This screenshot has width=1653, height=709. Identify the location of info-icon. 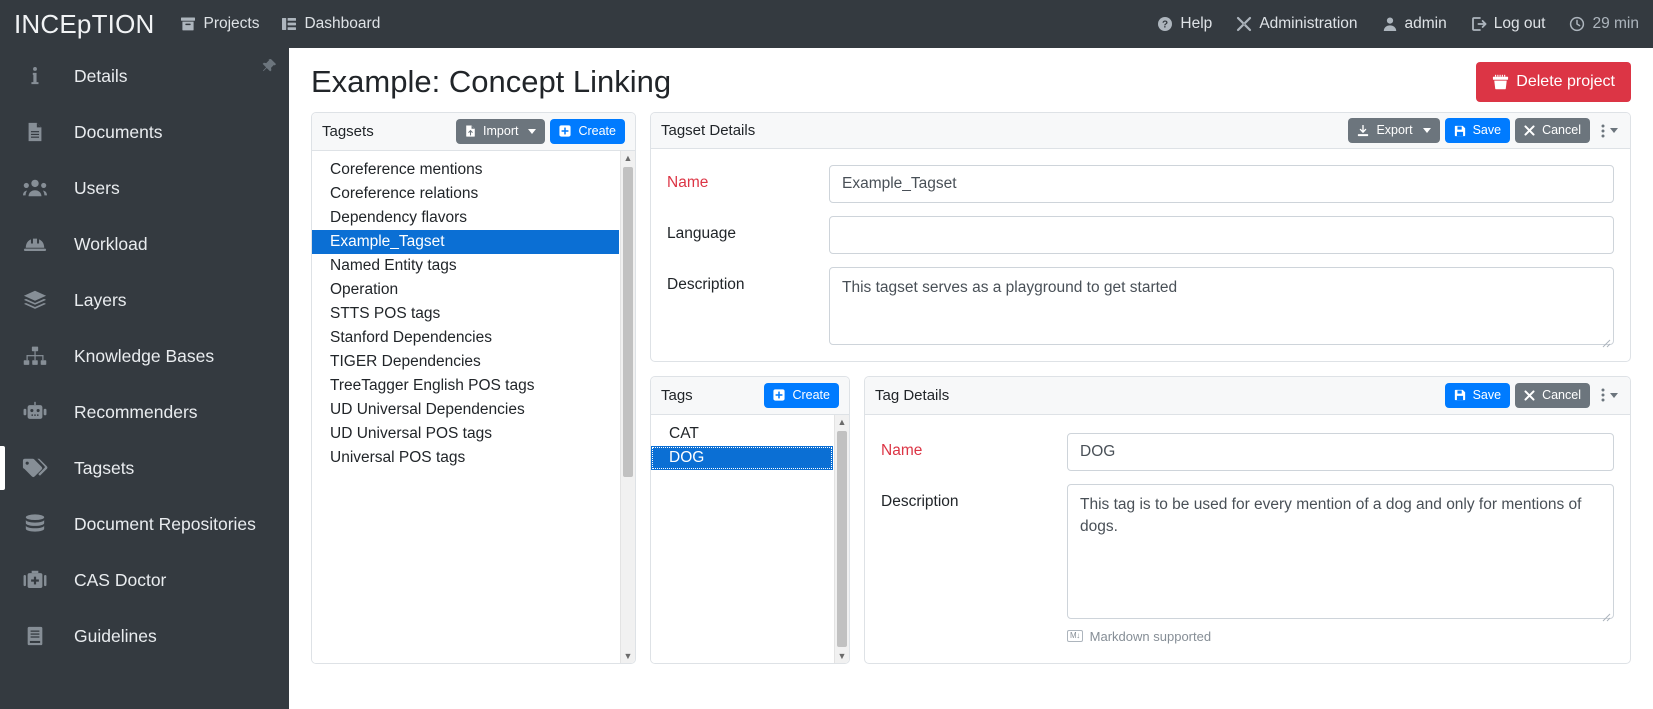
(35, 76).